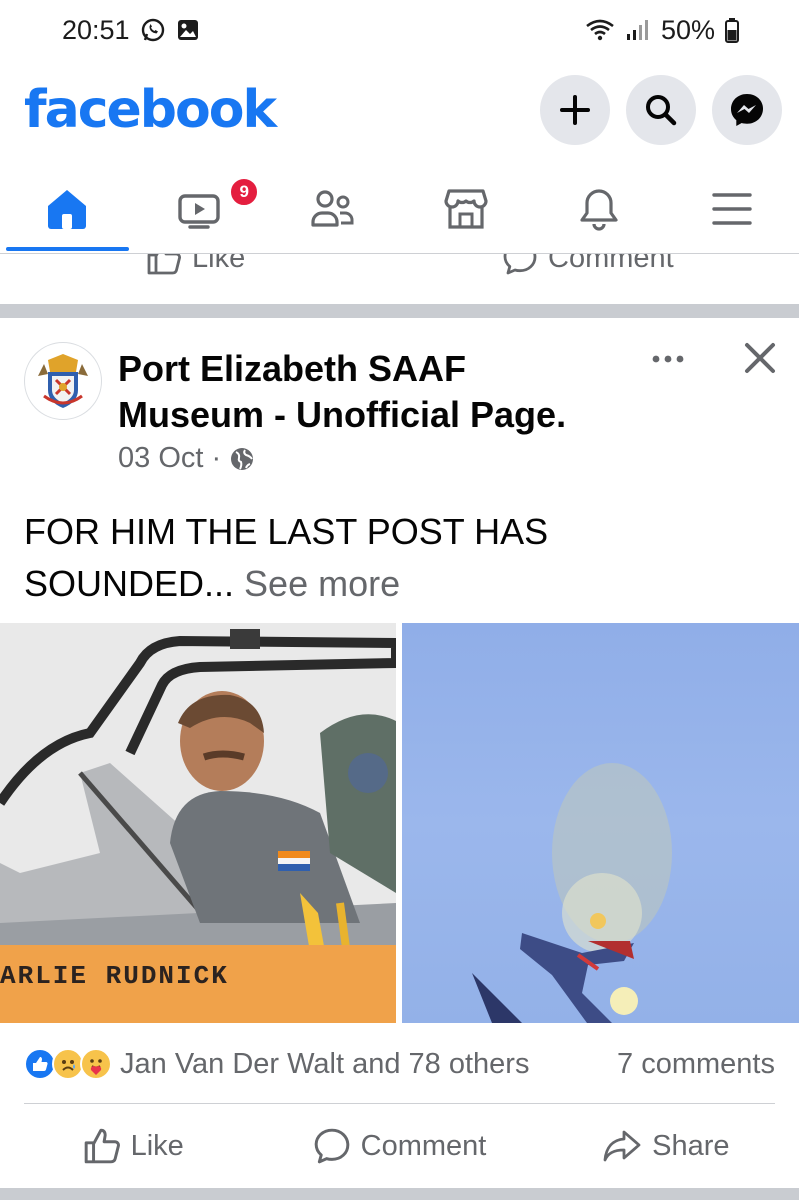 This screenshot has height=1200, width=799. Describe the element at coordinates (242, 458) in the screenshot. I see `globe-icon` at that location.